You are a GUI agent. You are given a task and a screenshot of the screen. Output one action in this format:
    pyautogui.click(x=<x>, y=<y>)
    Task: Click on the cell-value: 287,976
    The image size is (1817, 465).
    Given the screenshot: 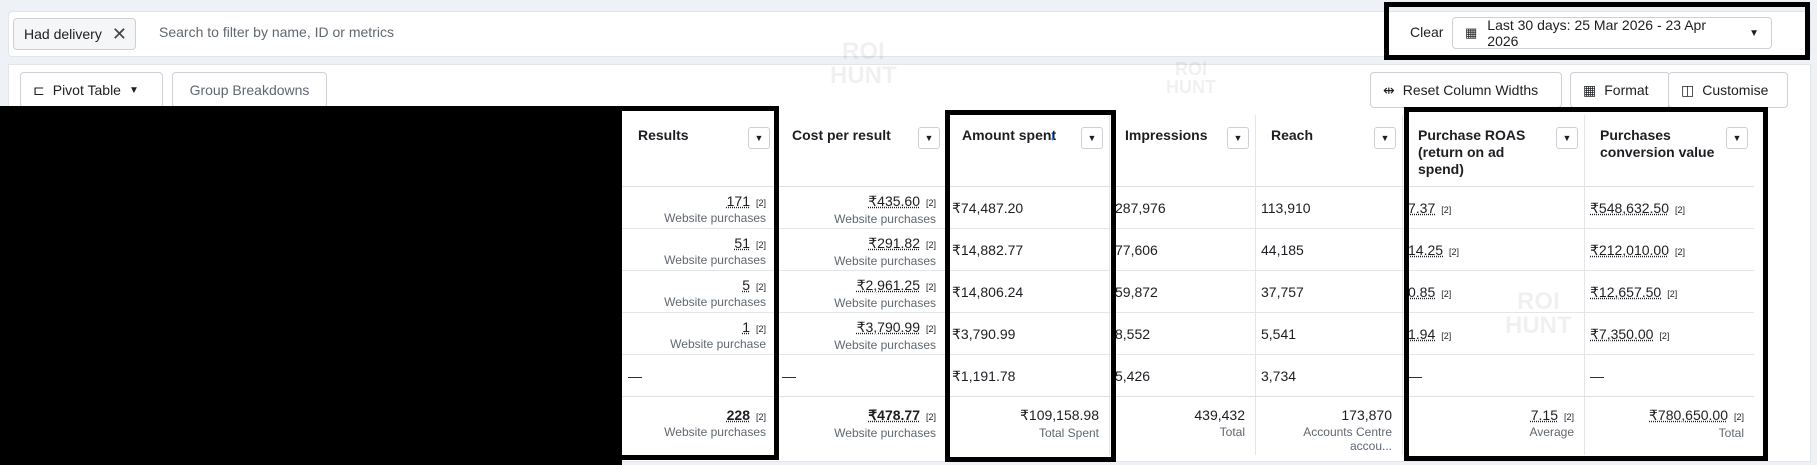 What is the action you would take?
    pyautogui.click(x=1140, y=208)
    